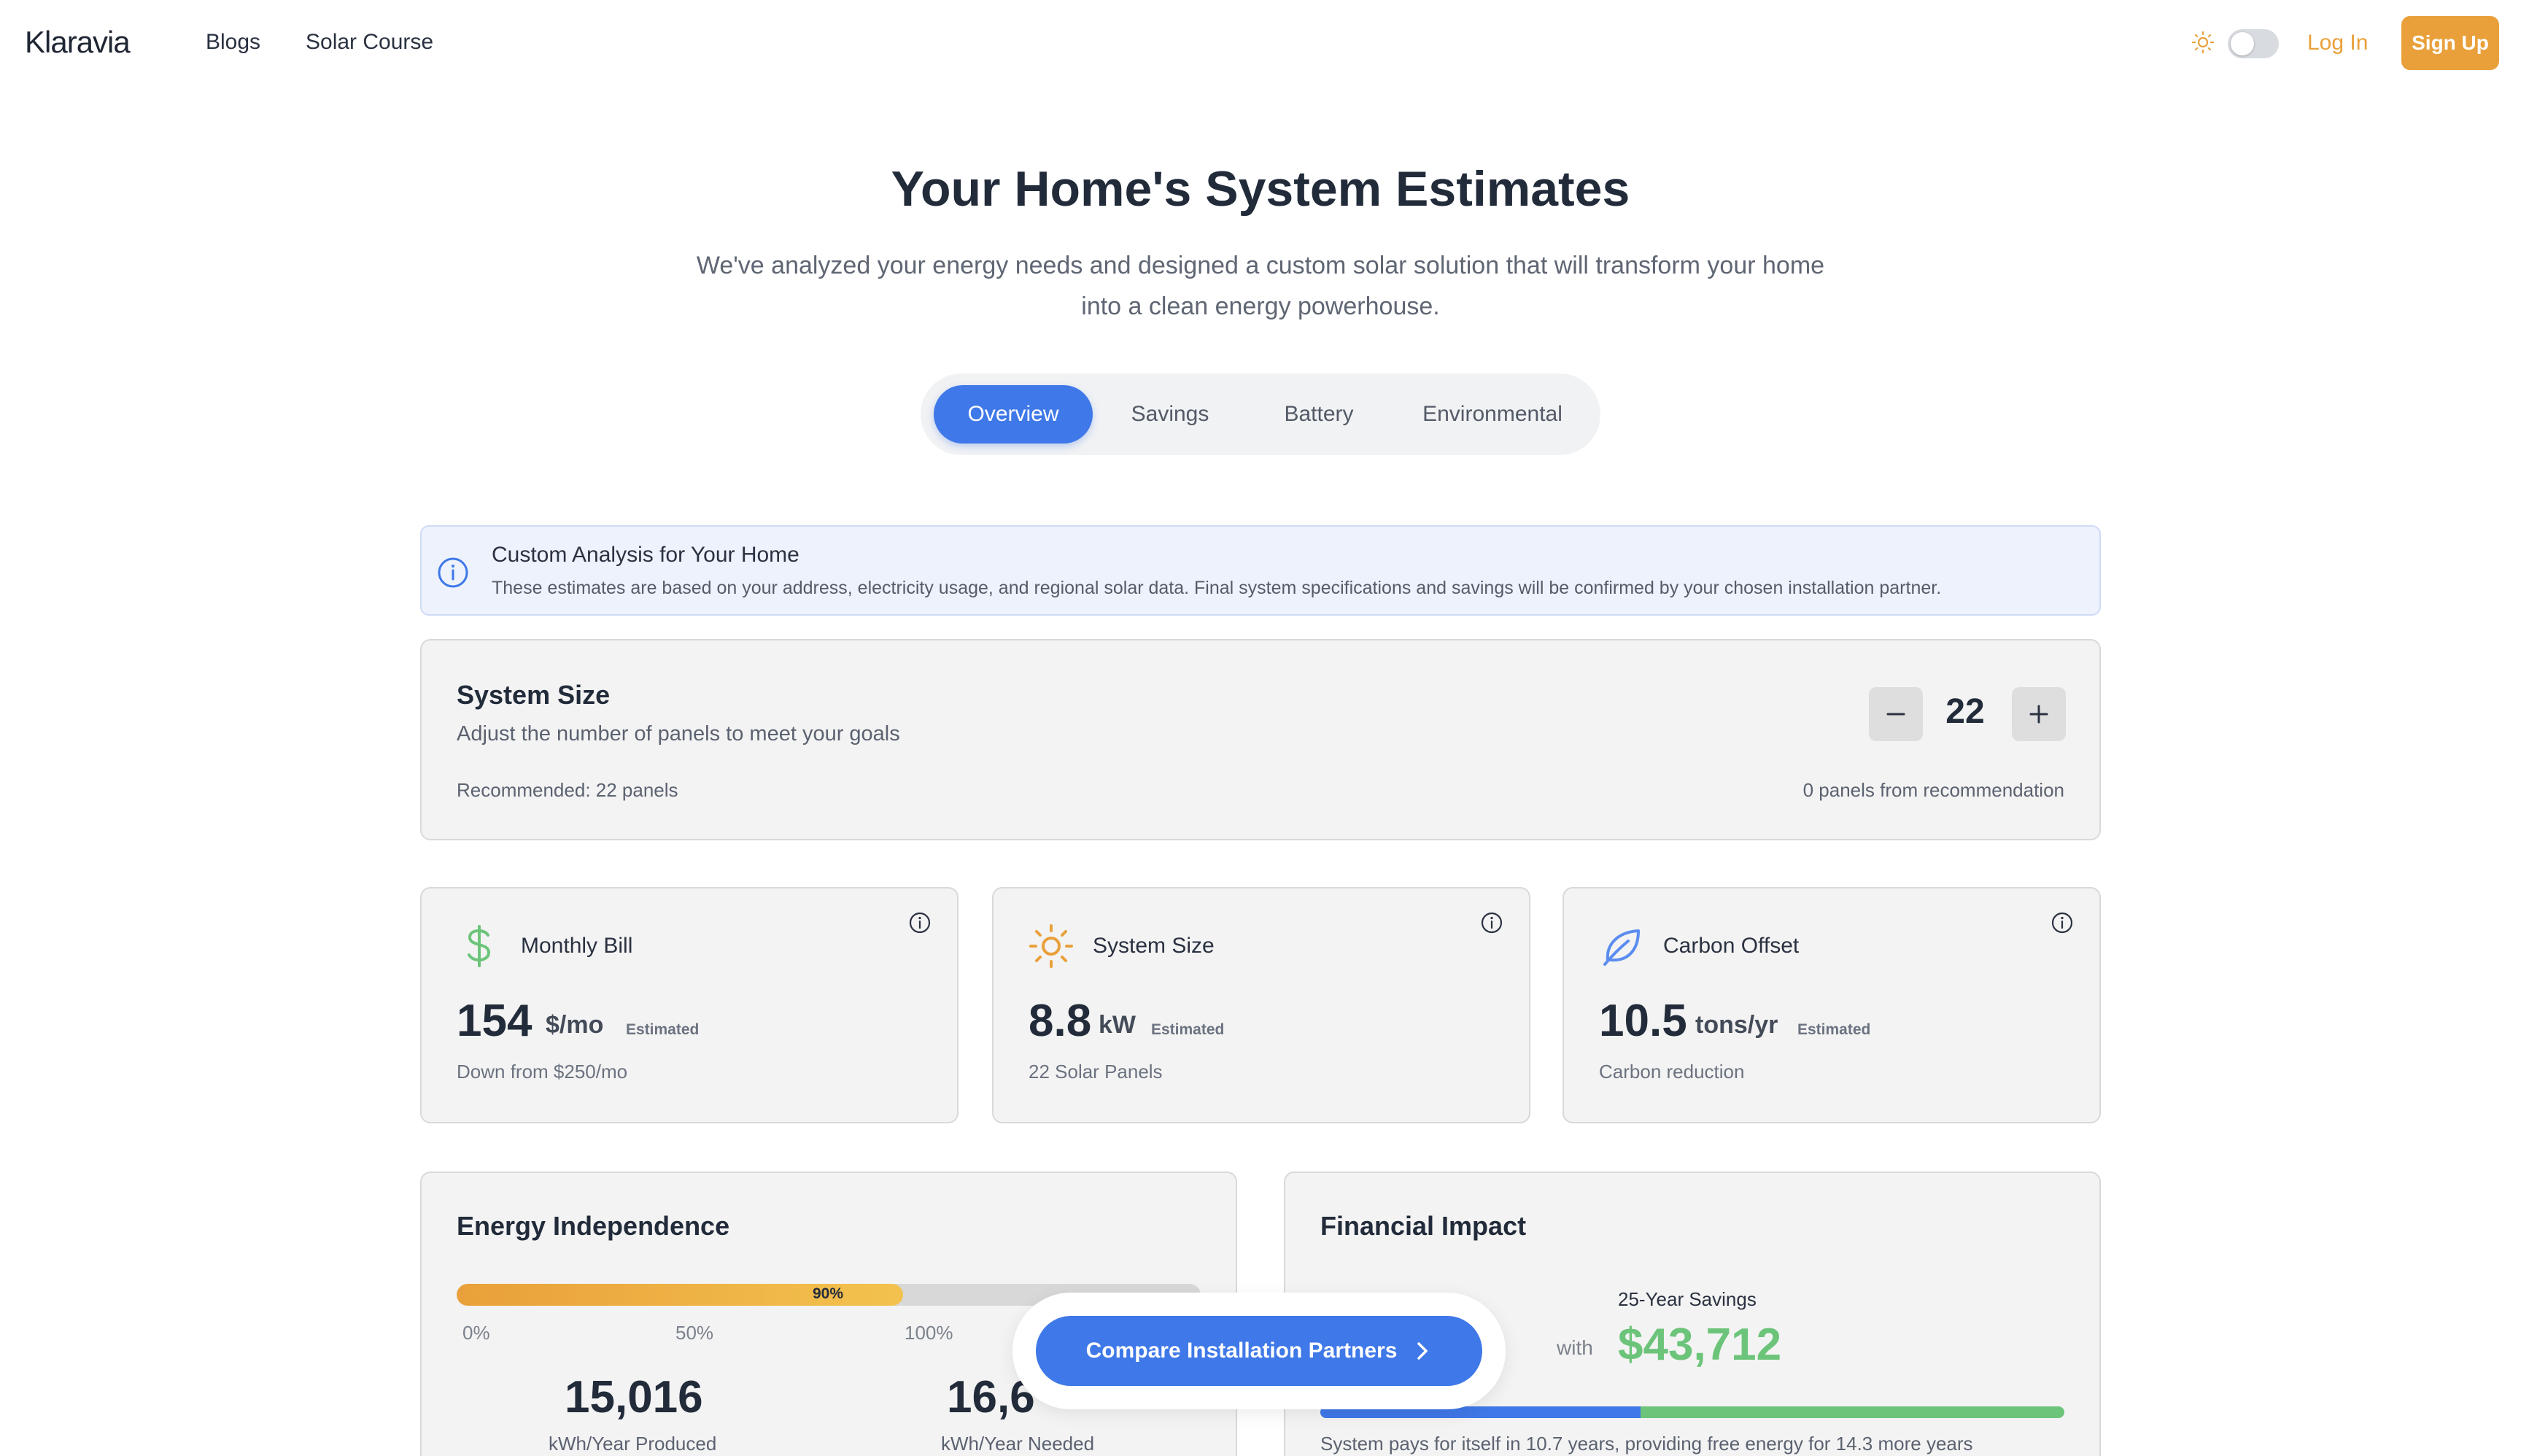  What do you see at coordinates (1170, 414) in the screenshot?
I see `tab-savings: Savings` at bounding box center [1170, 414].